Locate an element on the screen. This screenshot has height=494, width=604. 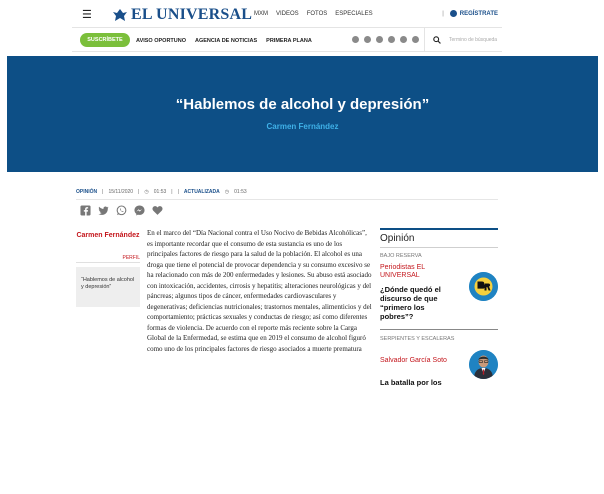
hero-author: Carmen Fernández is located at coordinates (302, 126).